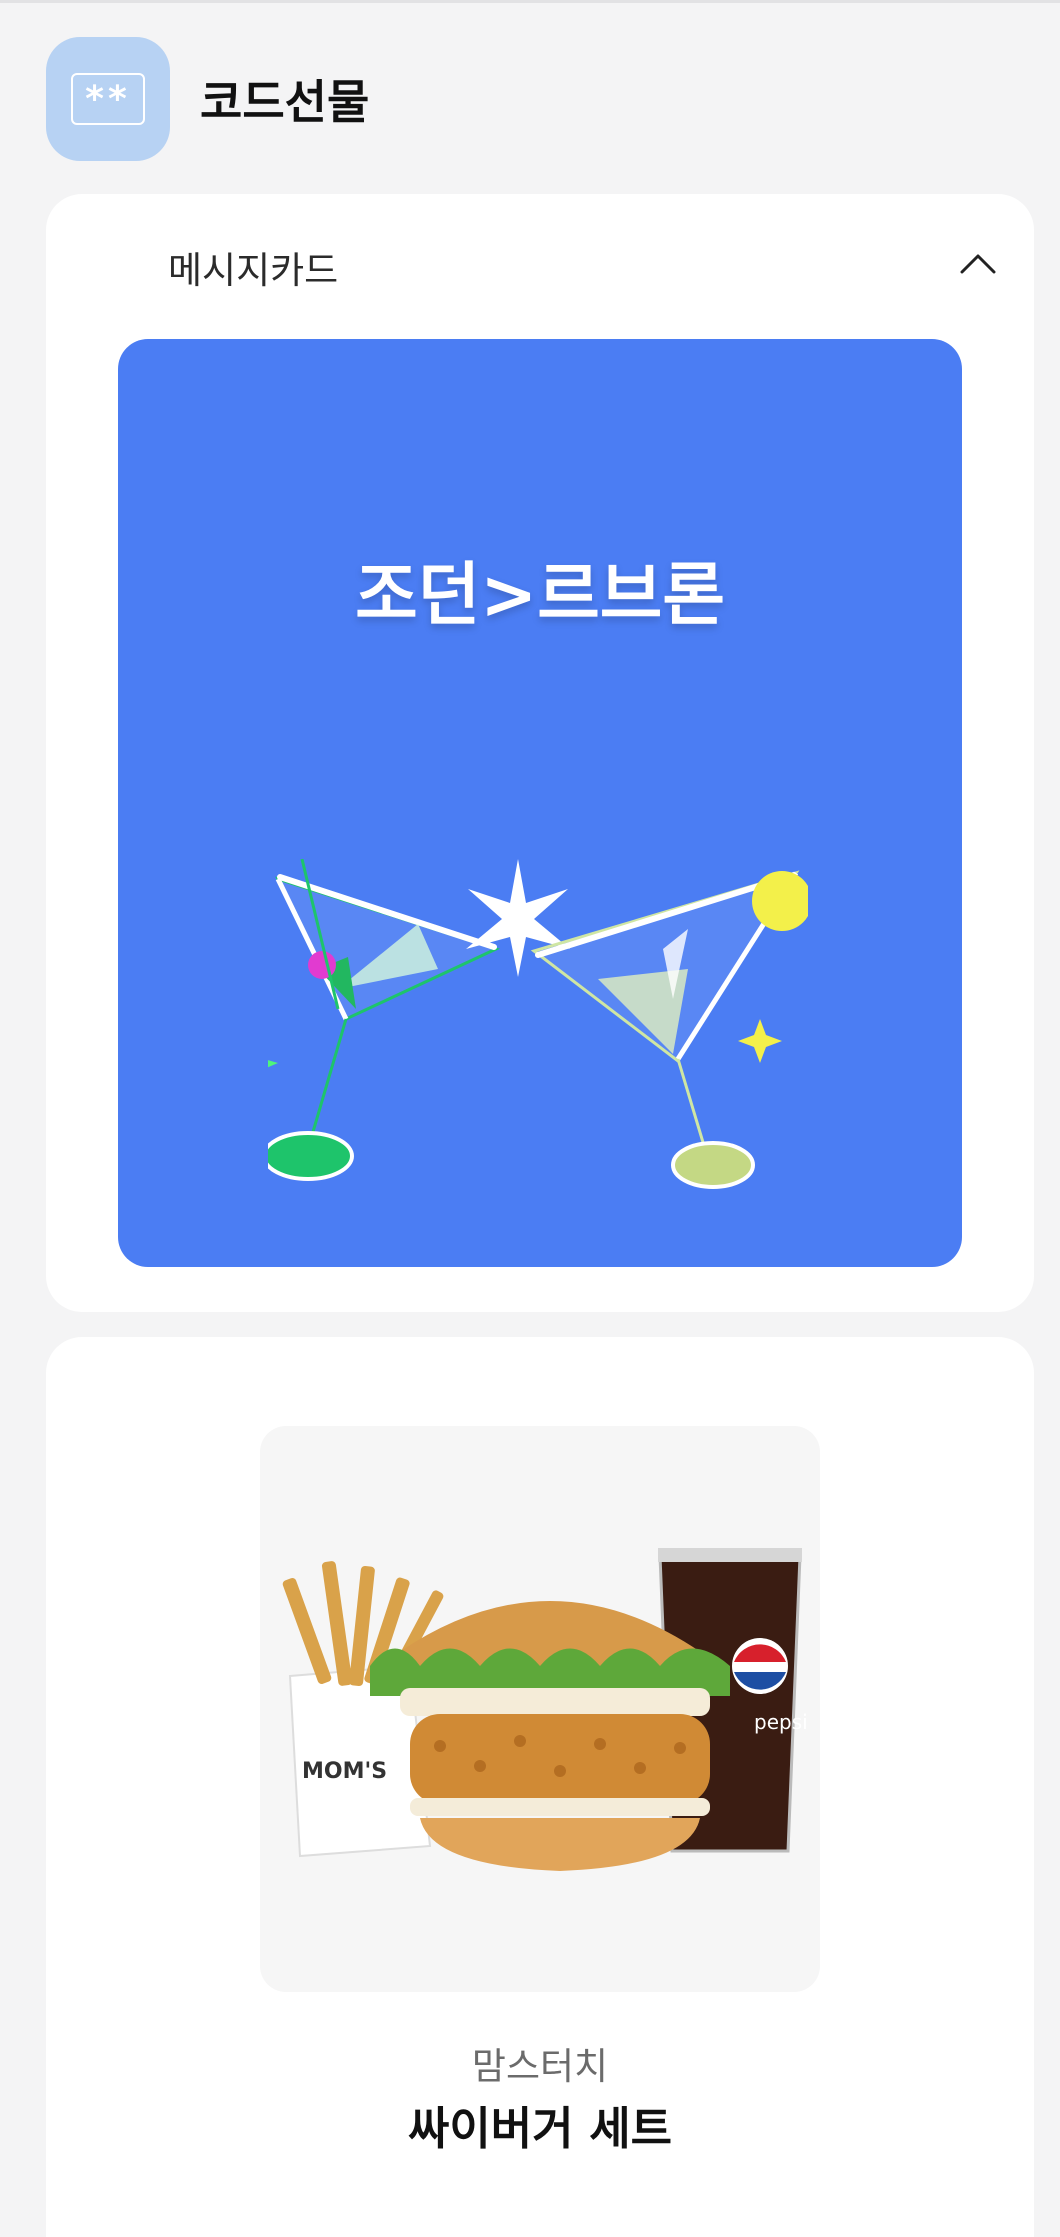  I want to click on fries-bag-text: MOM'S, so click(344, 1771).